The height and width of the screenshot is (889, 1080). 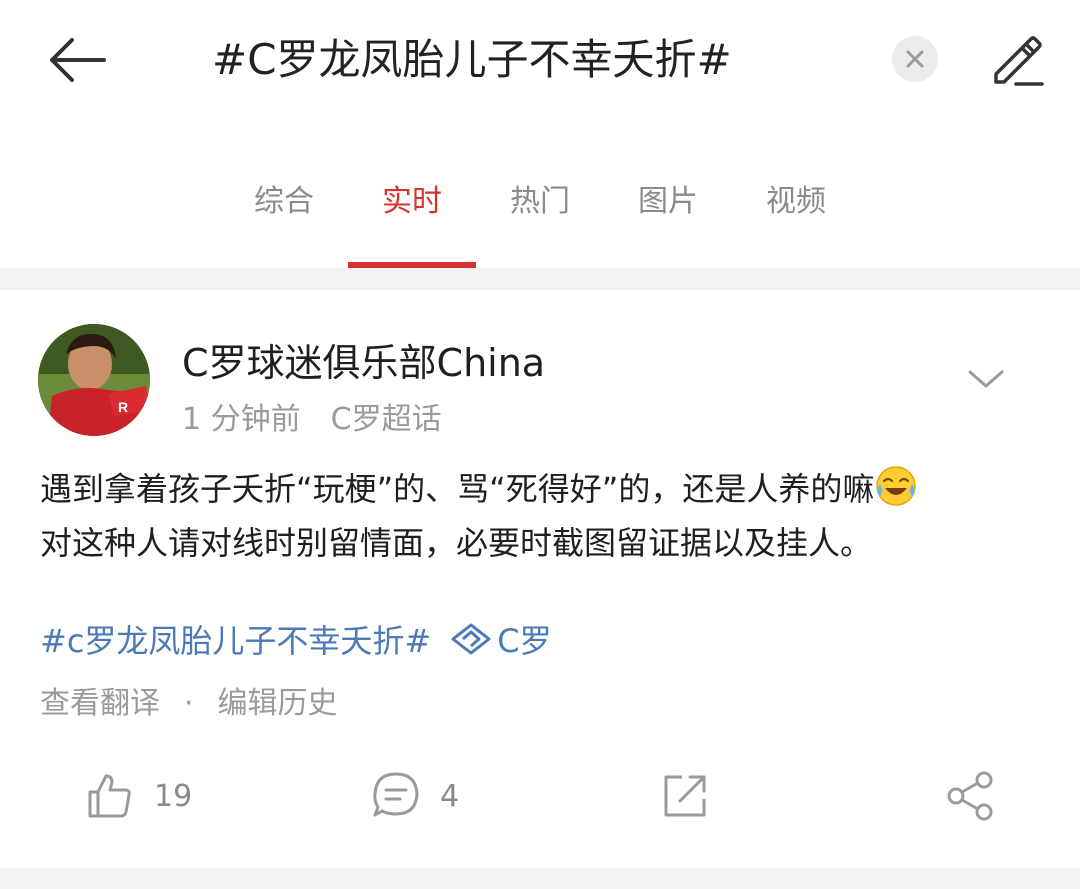 I want to click on share-button, so click(x=970, y=796).